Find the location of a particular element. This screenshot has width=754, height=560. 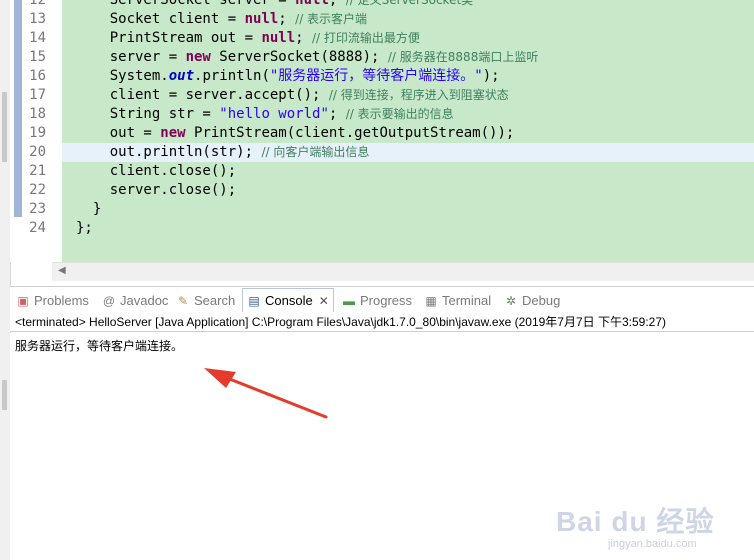

watermark-url: jingyan.baidu.com is located at coordinates (652, 544).